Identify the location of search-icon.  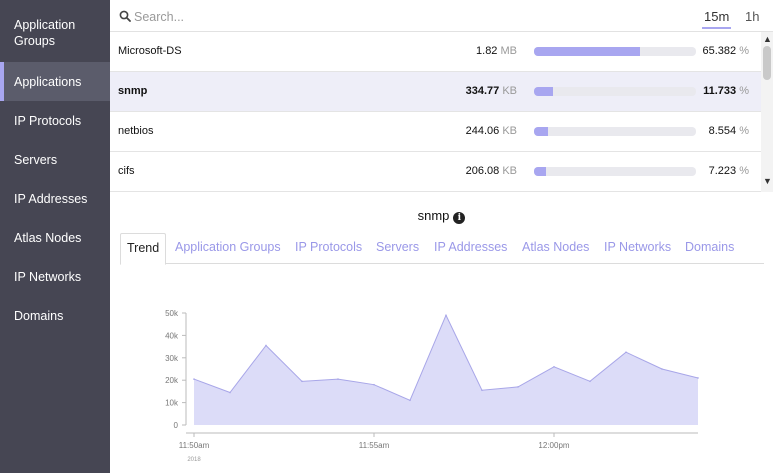
(125, 16).